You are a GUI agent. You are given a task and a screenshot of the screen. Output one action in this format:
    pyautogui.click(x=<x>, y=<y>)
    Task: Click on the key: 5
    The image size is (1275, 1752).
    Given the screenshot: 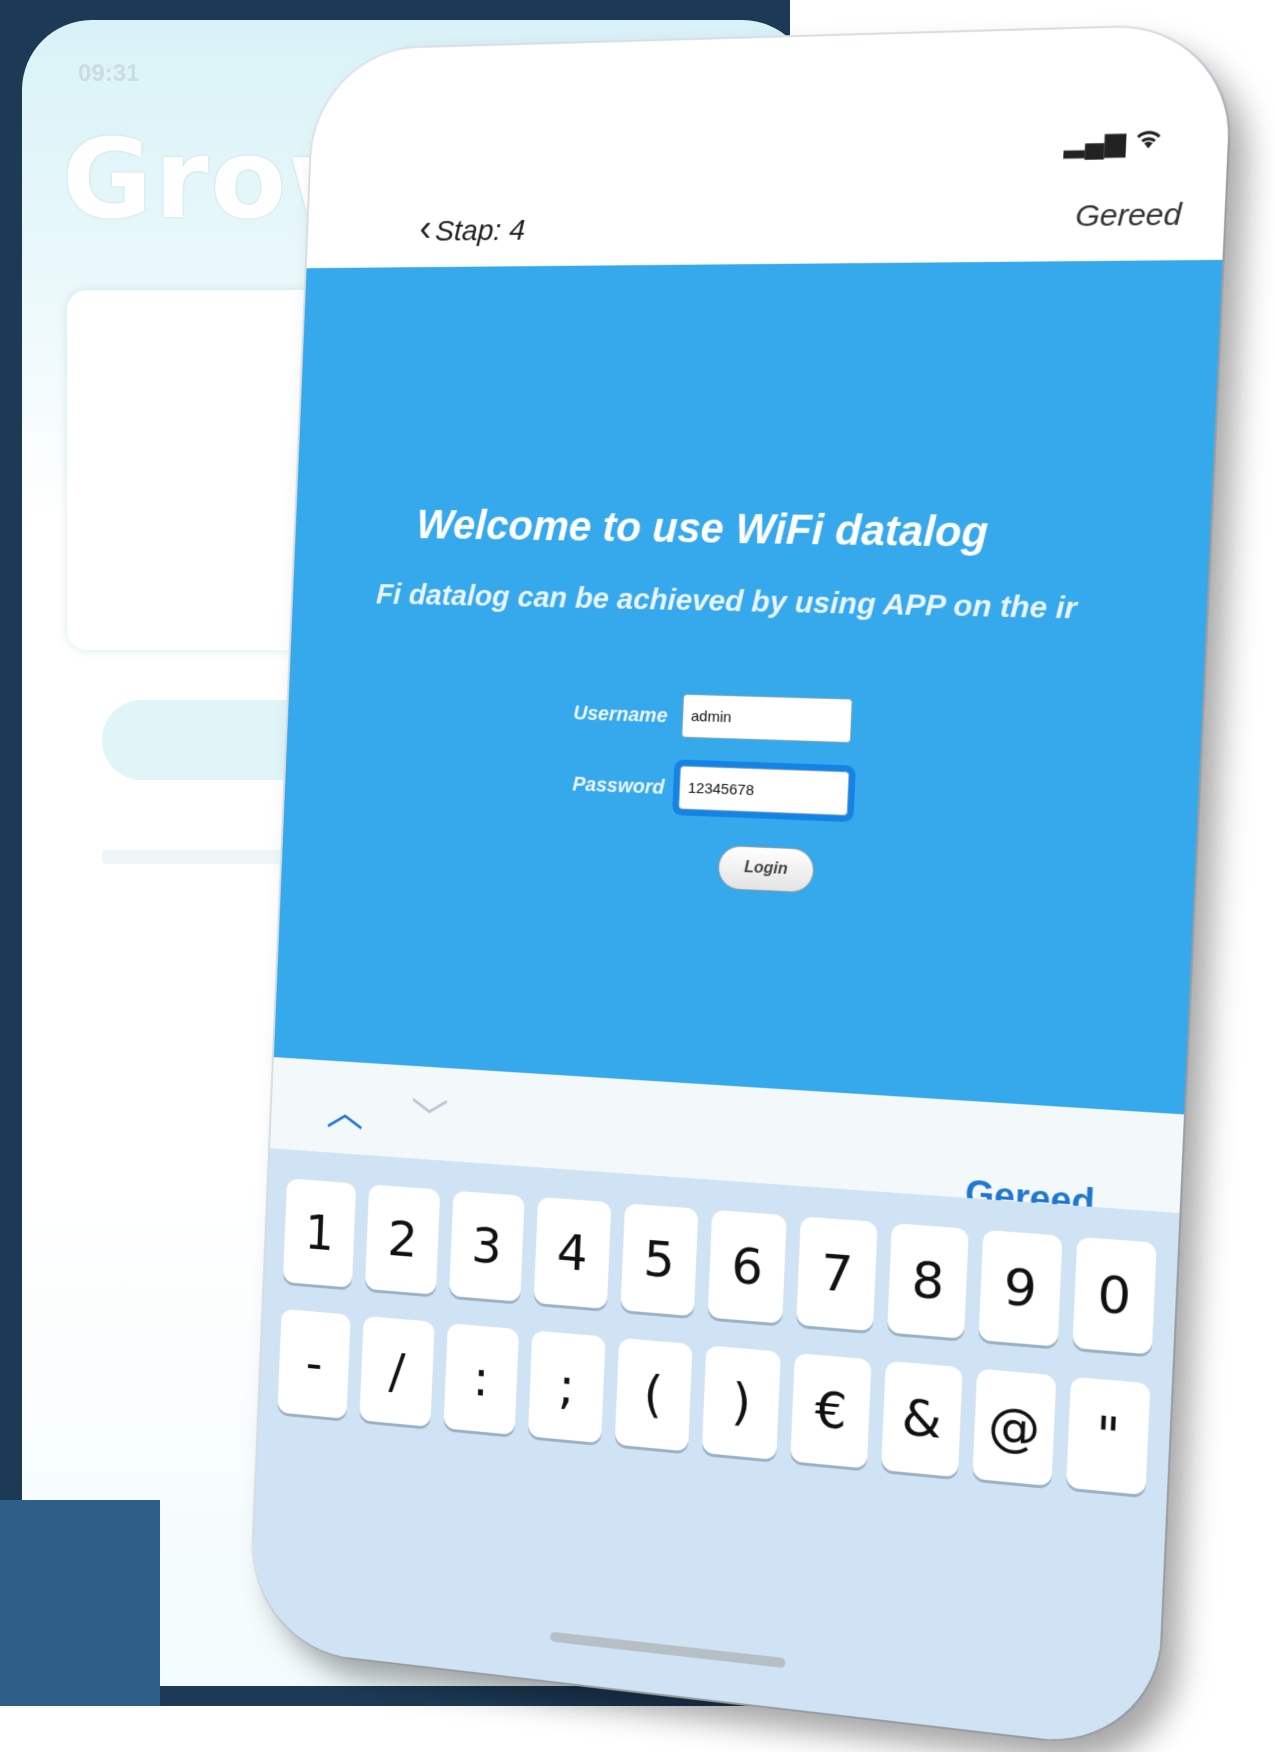 What is the action you would take?
    pyautogui.click(x=659, y=1260)
    